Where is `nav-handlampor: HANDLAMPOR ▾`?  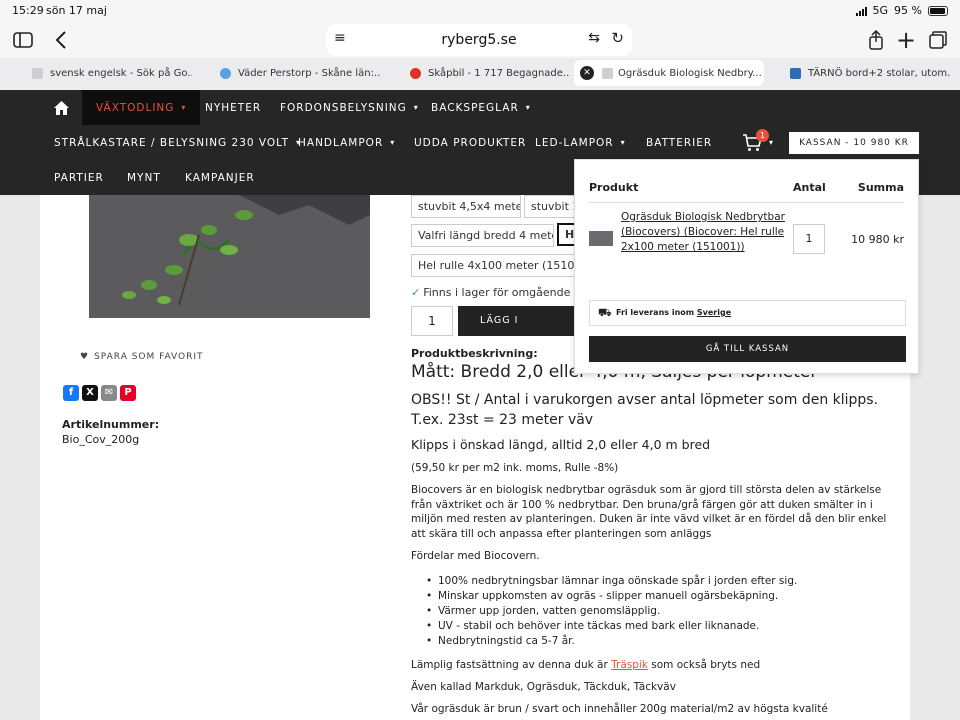 nav-handlampor: HANDLAMPOR ▾ is located at coordinates (346, 142).